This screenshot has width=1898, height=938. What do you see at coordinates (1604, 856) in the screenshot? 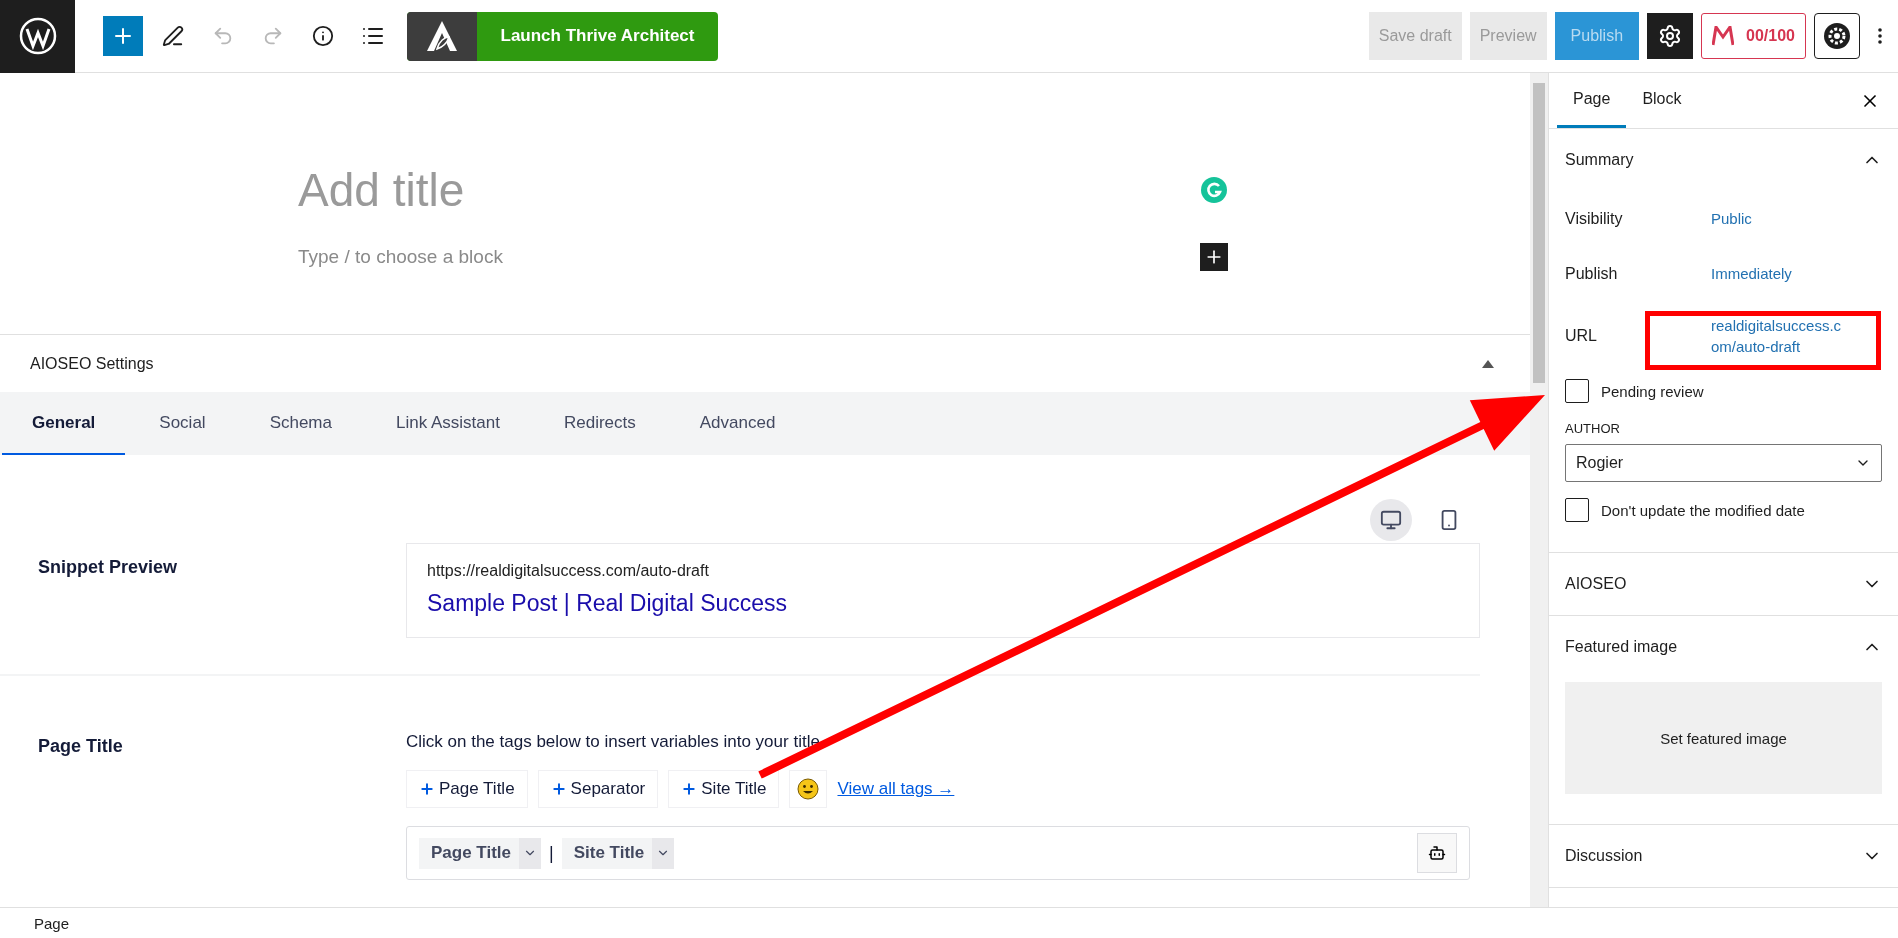
I see `panel-title: Discussion` at bounding box center [1604, 856].